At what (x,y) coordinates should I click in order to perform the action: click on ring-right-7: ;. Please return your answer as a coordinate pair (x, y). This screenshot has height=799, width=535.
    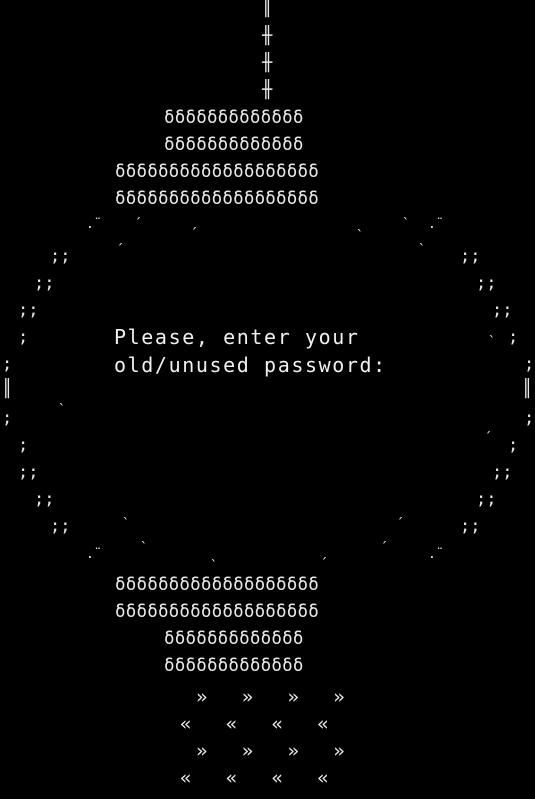
    Looking at the image, I should click on (513, 445).